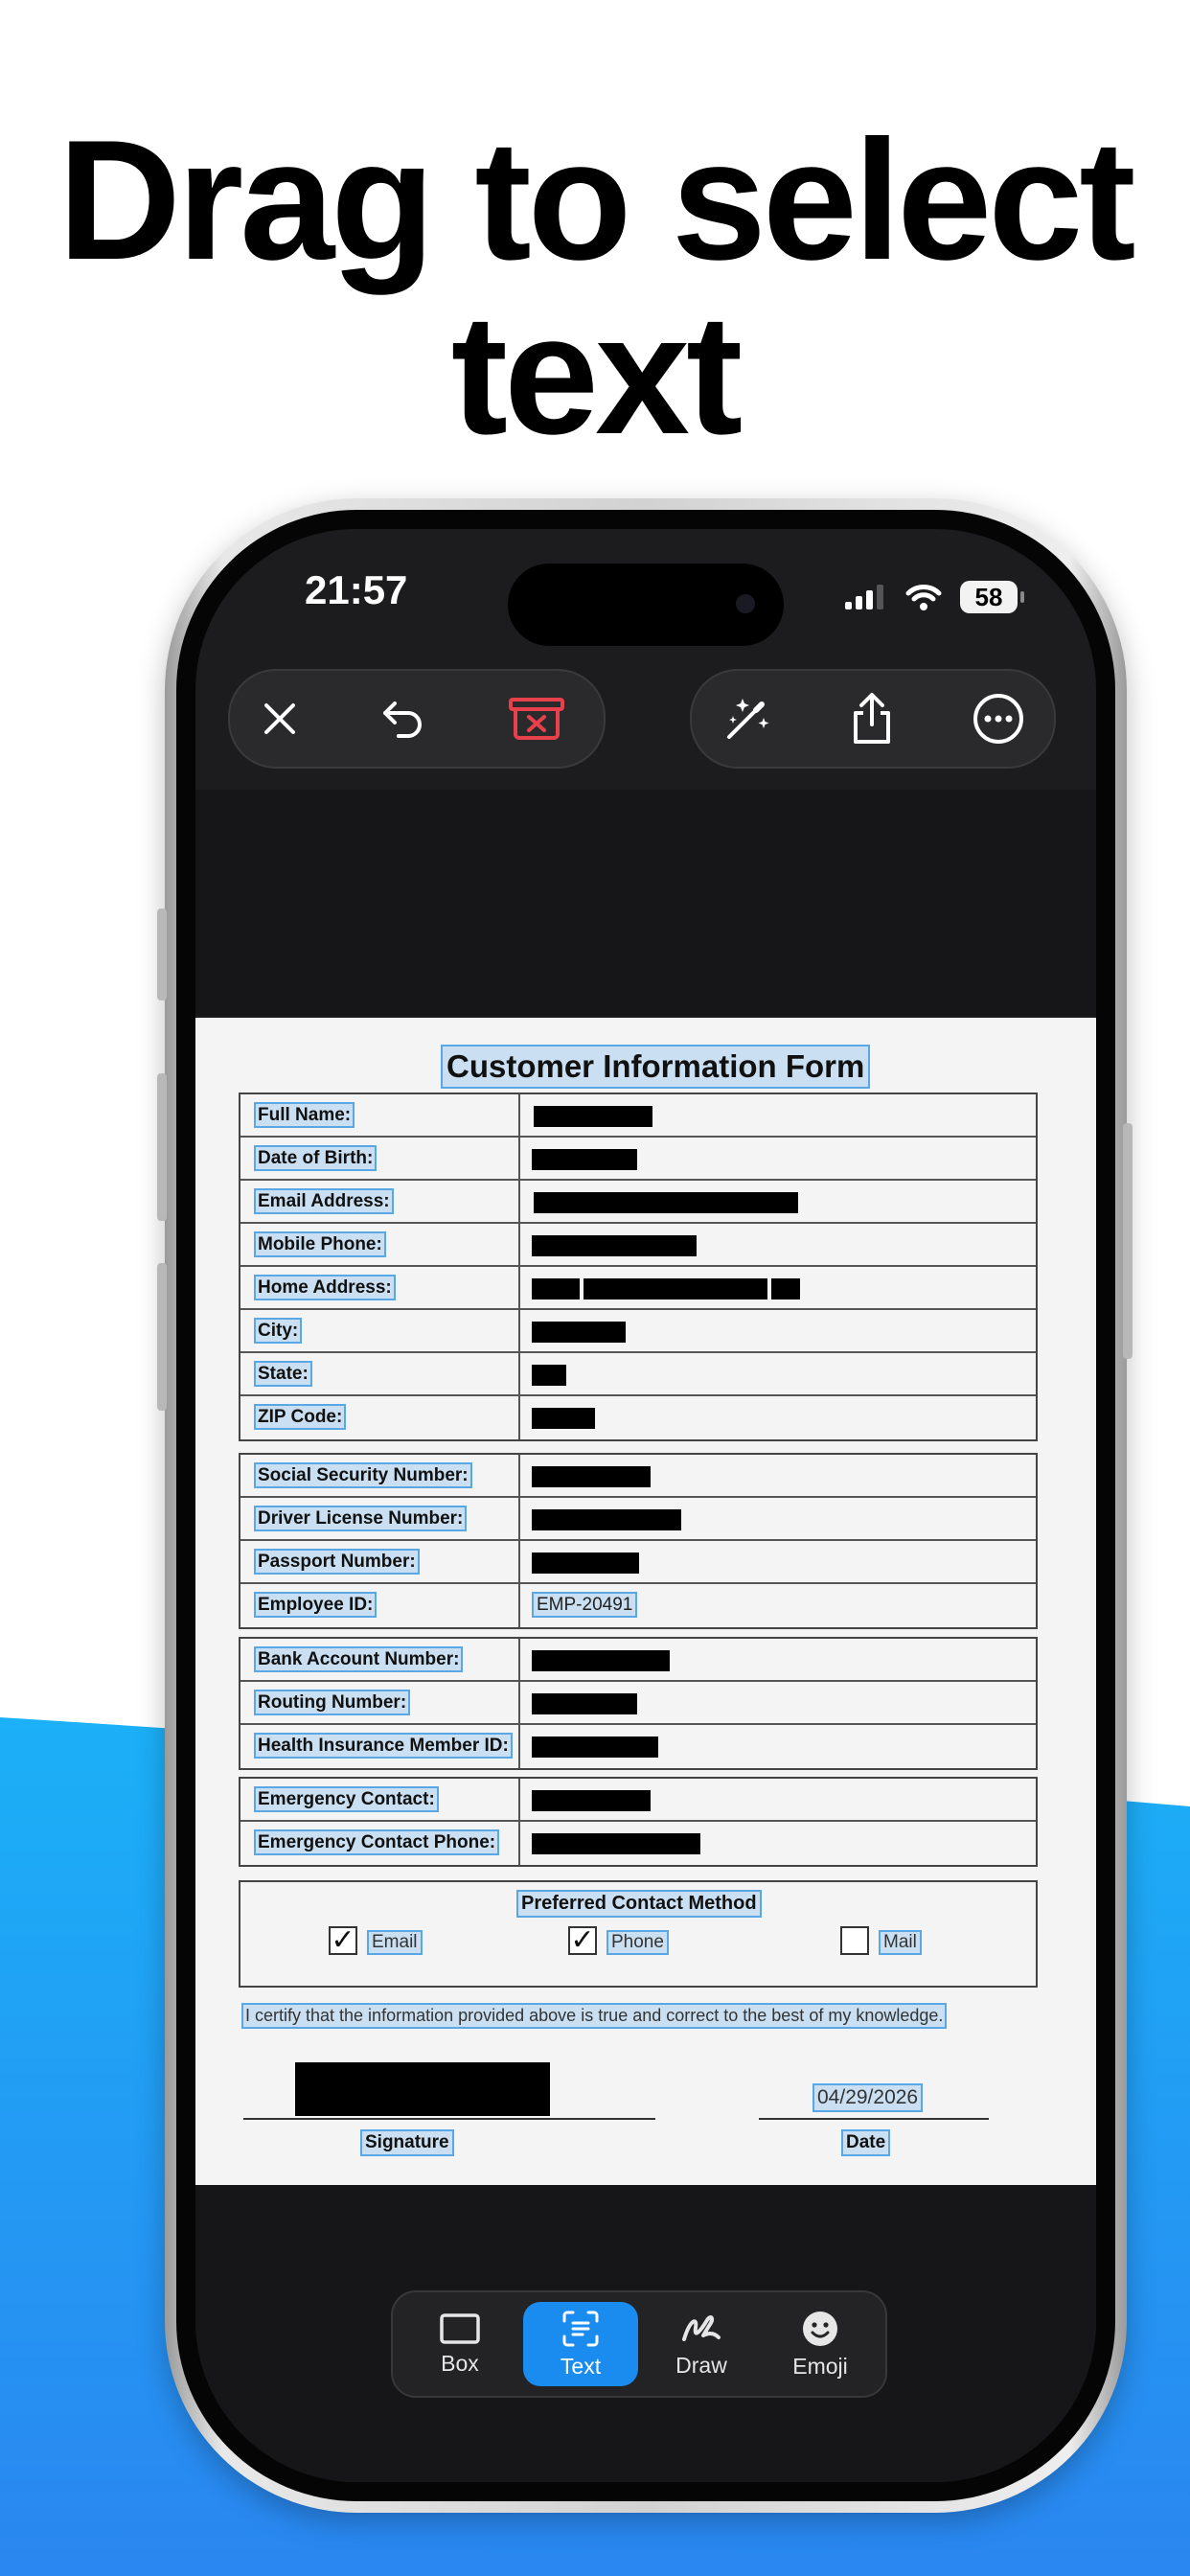 The image size is (1190, 2576). I want to click on table-row: Health Insurance Member ID:, so click(638, 1746).